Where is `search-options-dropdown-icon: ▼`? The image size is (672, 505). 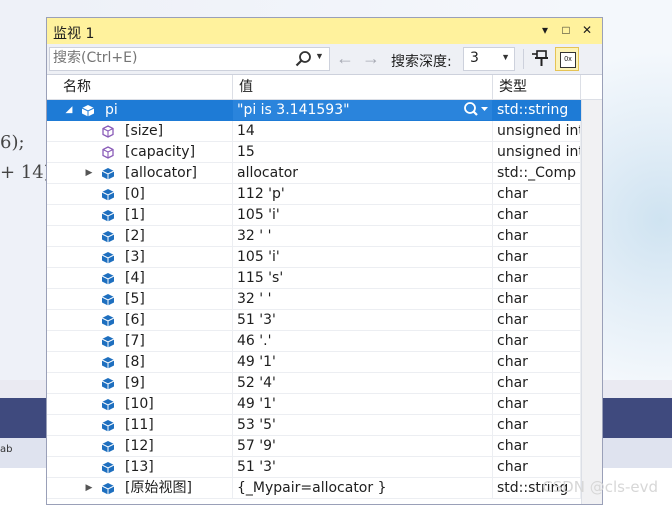
search-options-dropdown-icon: ▼ is located at coordinates (319, 56).